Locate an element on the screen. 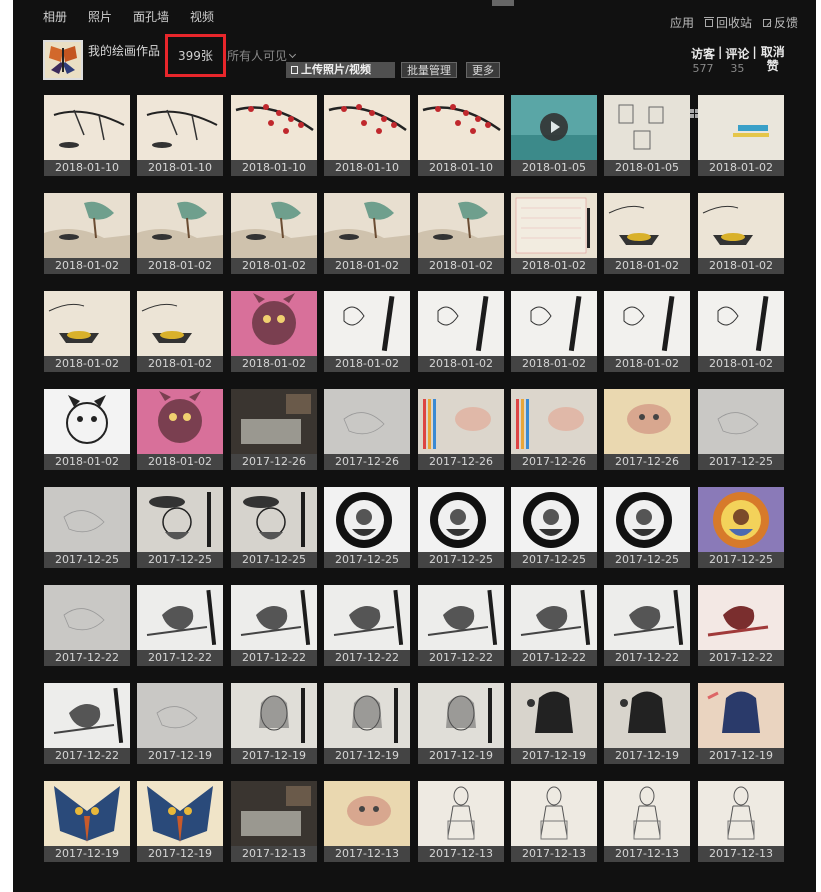 This screenshot has width=821, height=892. play-icon is located at coordinates (554, 127).